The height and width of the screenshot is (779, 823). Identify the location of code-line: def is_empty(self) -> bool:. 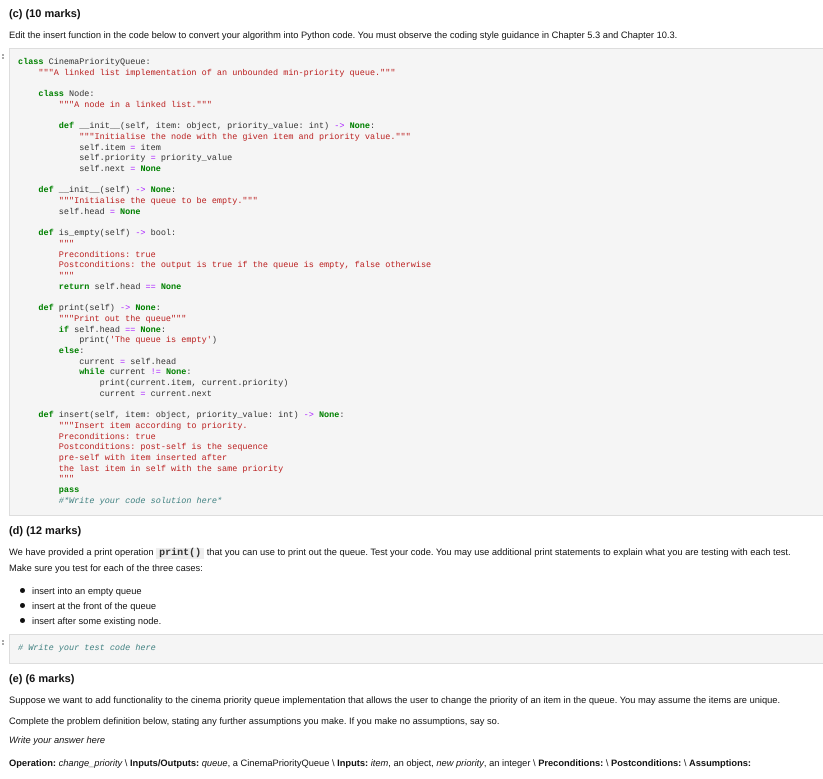
(106, 233).